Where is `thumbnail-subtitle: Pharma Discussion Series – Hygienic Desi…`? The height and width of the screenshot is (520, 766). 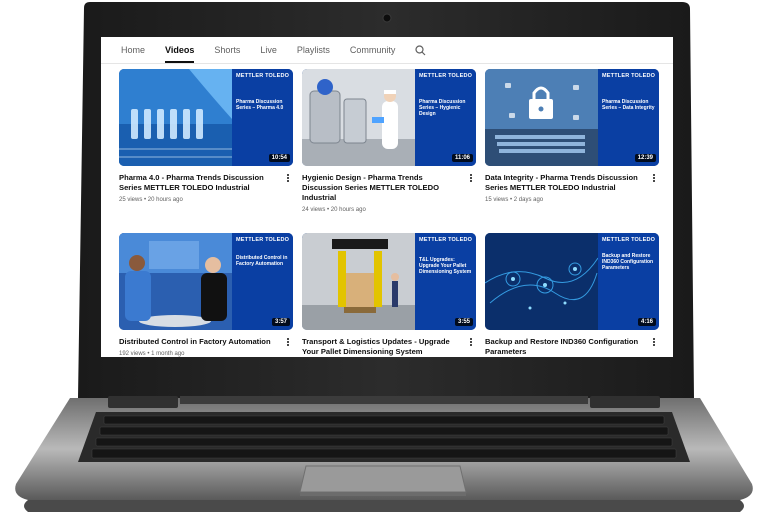 thumbnail-subtitle: Pharma Discussion Series – Hygienic Desi… is located at coordinates (442, 108).